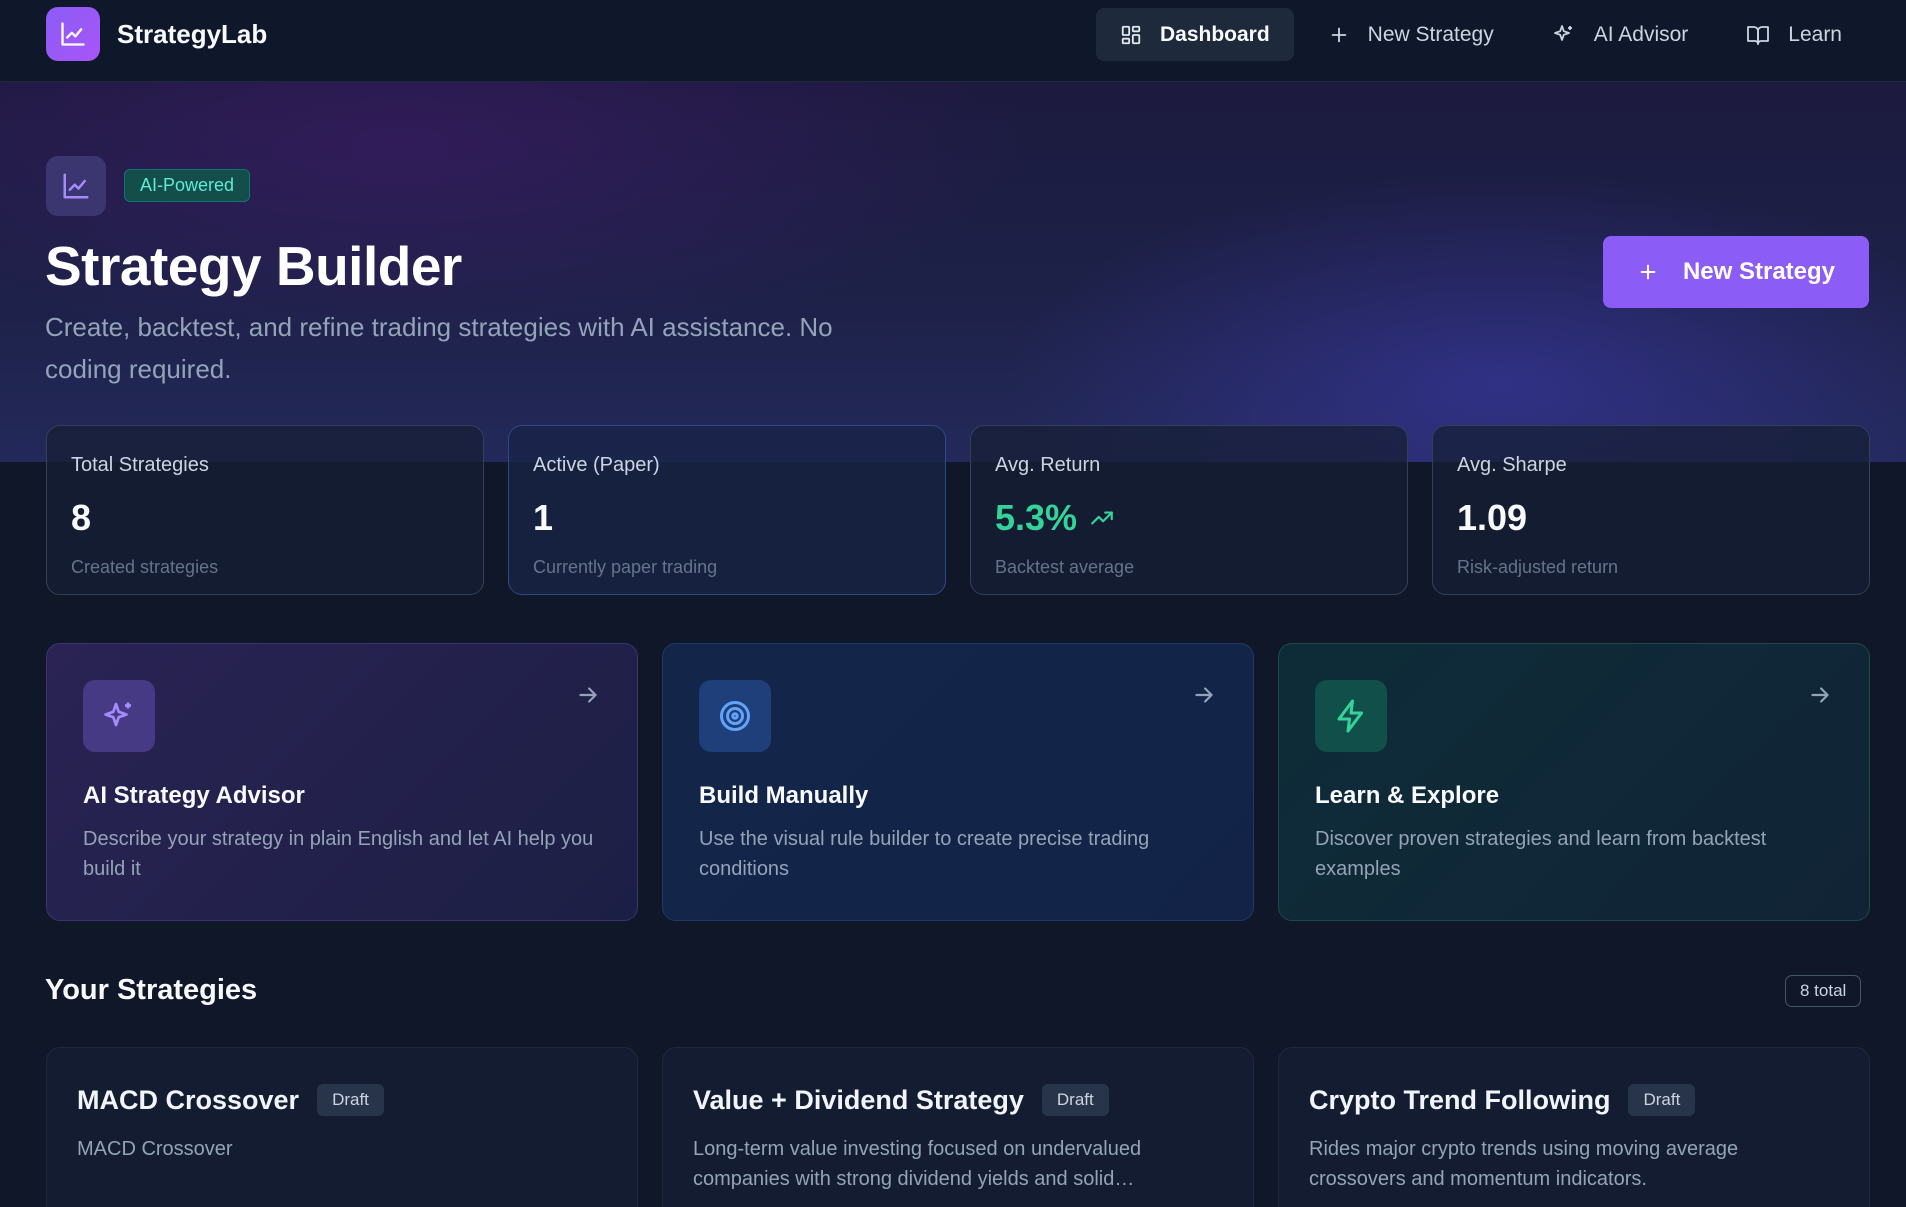 The width and height of the screenshot is (1906, 1207). I want to click on action-title: Learn & Explore, so click(1407, 795).